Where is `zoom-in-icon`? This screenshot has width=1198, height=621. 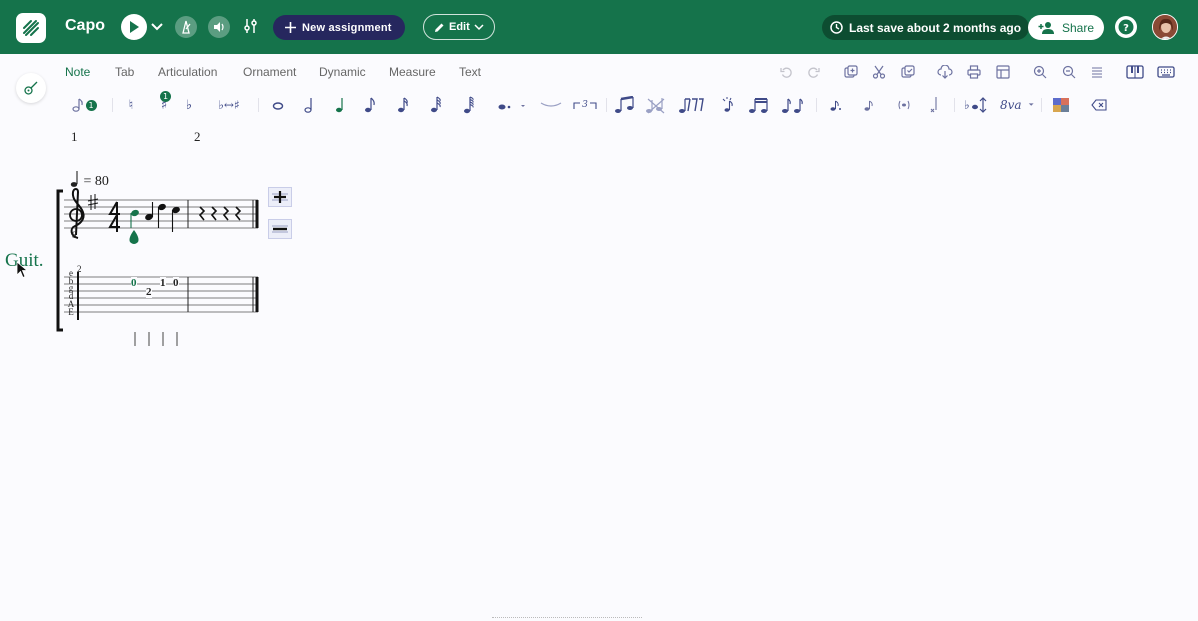
zoom-in-icon is located at coordinates (1040, 72).